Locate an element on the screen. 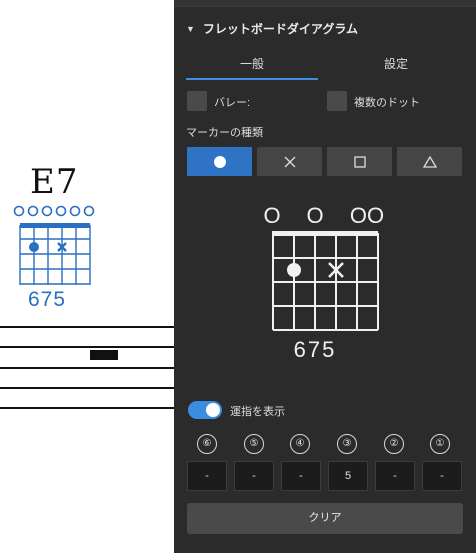 Image resolution: width=476 pixels, height=553 pixels. panel-top-border is located at coordinates (325, 3).